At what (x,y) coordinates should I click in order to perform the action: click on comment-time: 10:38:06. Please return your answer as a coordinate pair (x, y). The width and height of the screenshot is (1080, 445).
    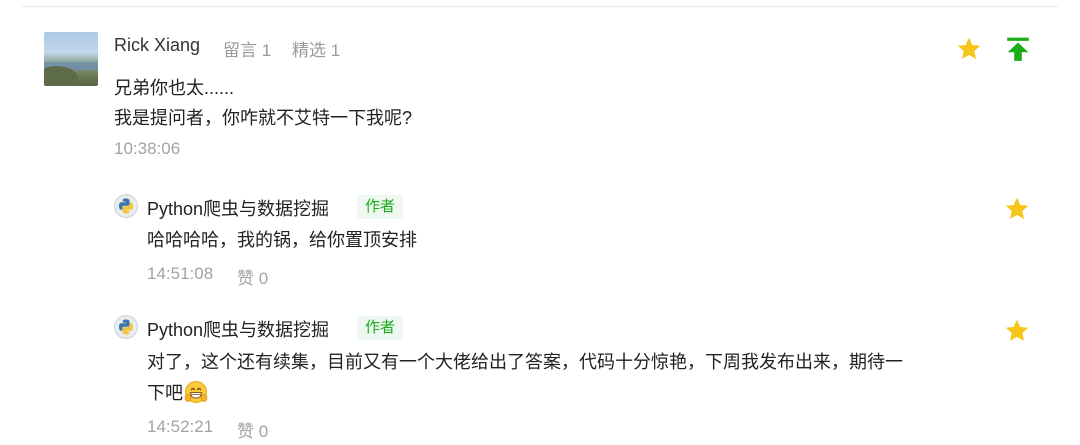
    Looking at the image, I should click on (147, 148).